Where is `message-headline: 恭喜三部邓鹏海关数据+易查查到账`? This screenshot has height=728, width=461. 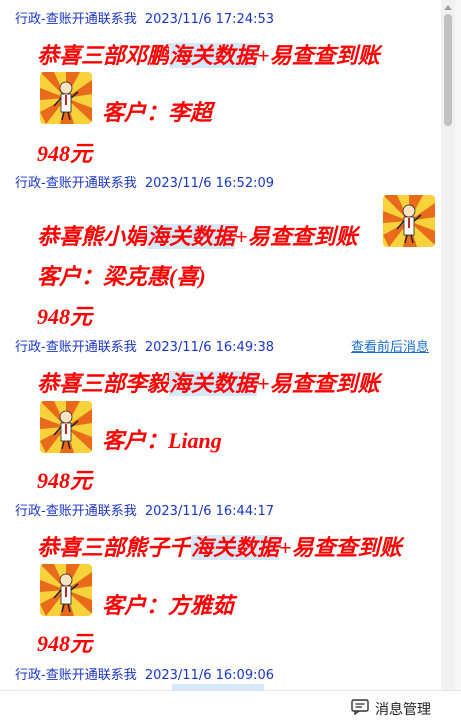 message-headline: 恭喜三部邓鹏海关数据+易查查到账 is located at coordinates (208, 54).